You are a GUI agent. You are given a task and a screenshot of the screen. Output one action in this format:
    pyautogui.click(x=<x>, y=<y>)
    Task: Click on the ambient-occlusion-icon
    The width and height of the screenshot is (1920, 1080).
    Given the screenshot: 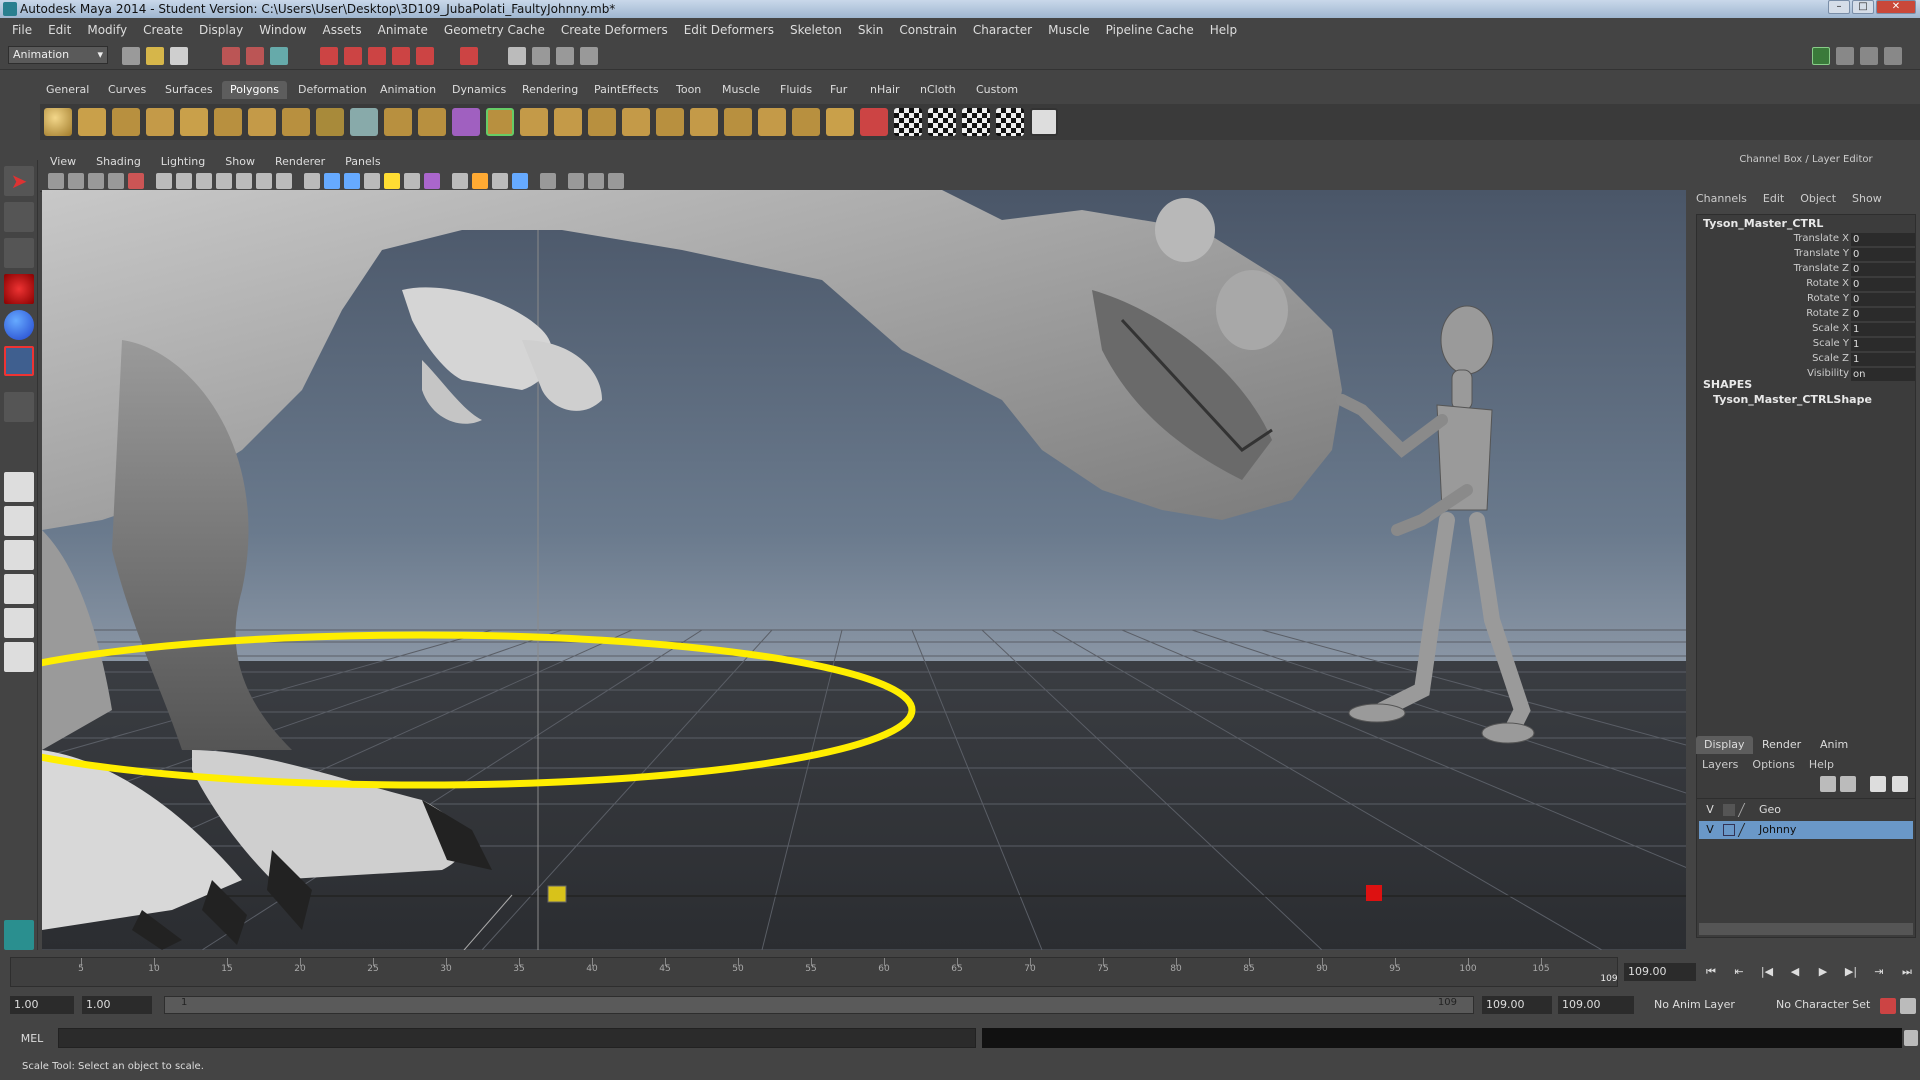 What is the action you would take?
    pyautogui.click(x=432, y=181)
    